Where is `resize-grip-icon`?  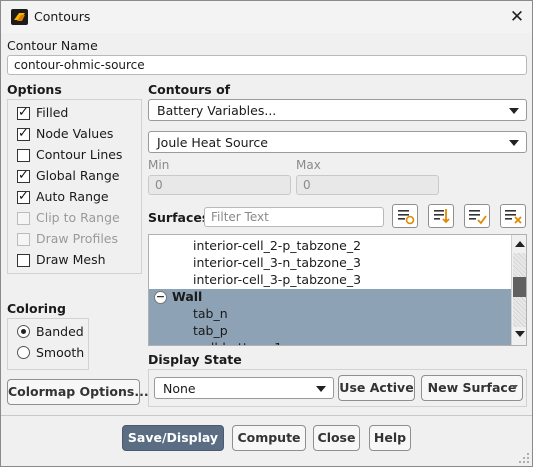 resize-grip-icon is located at coordinates (524, 458).